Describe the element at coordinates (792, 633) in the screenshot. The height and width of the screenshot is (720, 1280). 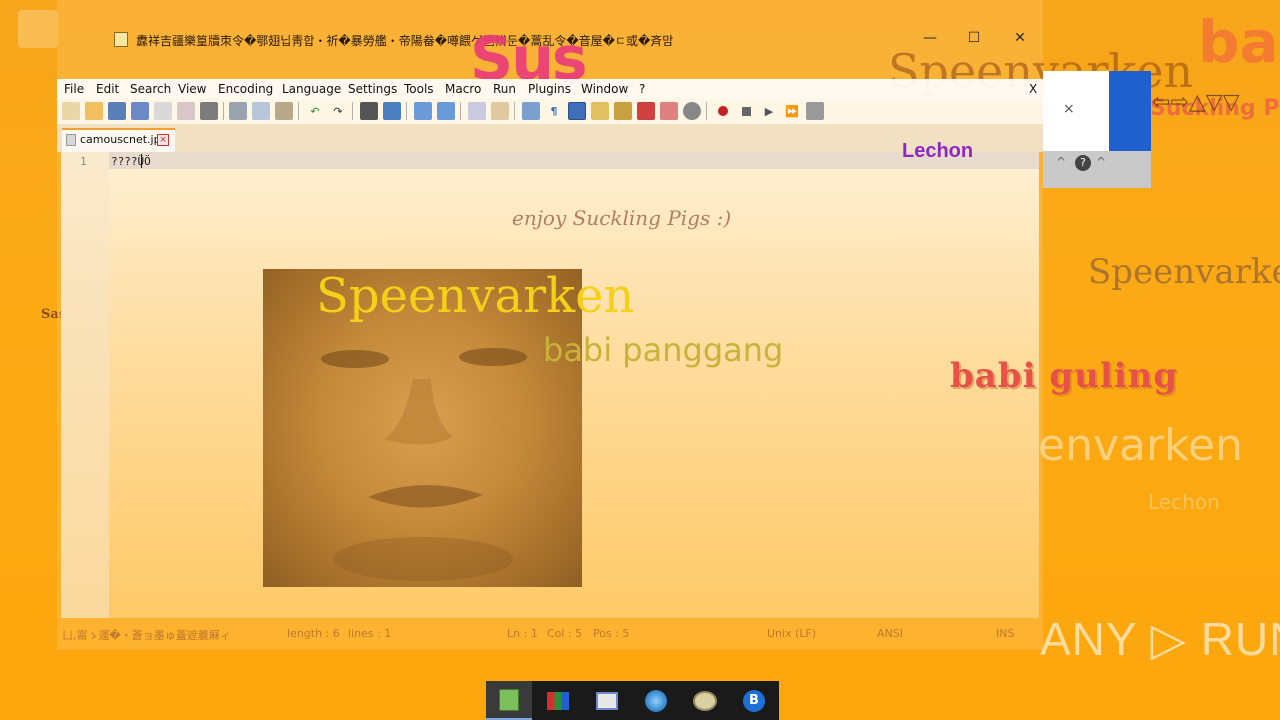
I see `status-eol: Unix (LF)` at that location.